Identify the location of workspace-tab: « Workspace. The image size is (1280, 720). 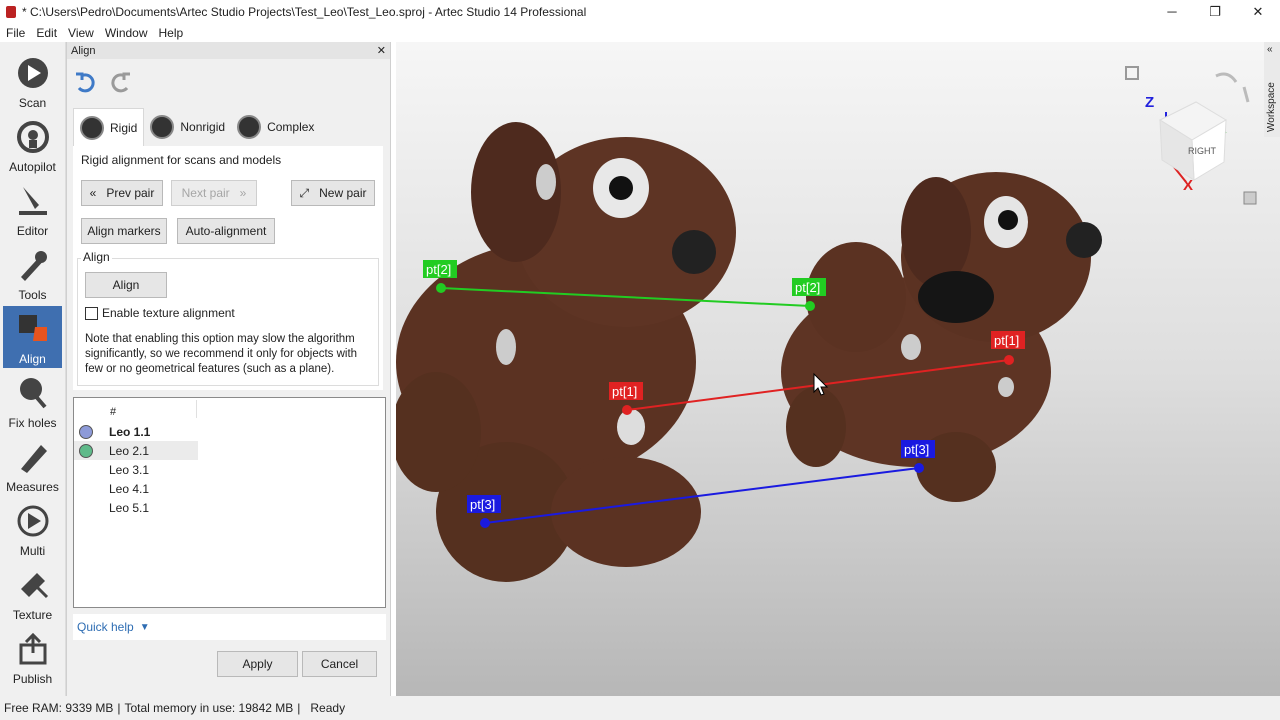
(1272, 89).